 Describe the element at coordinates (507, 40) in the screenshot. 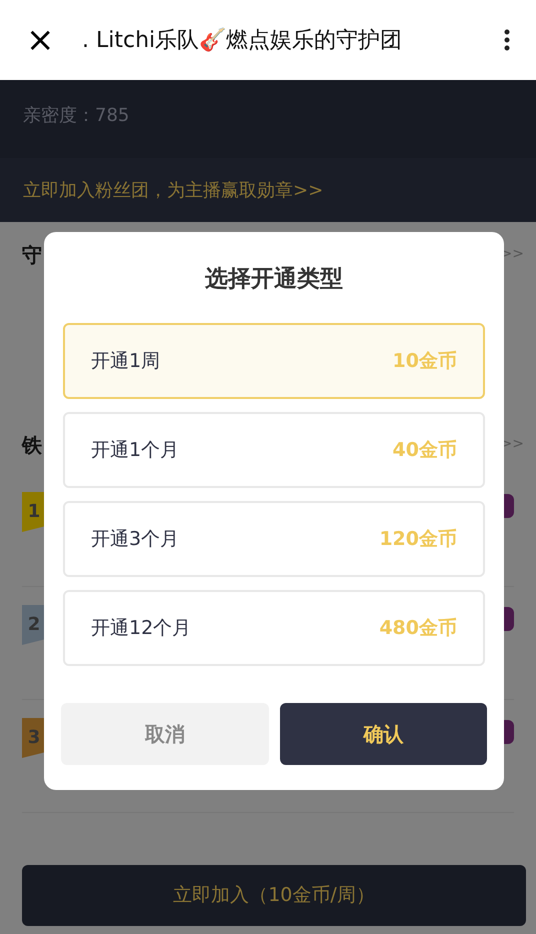

I see `more-icon` at that location.